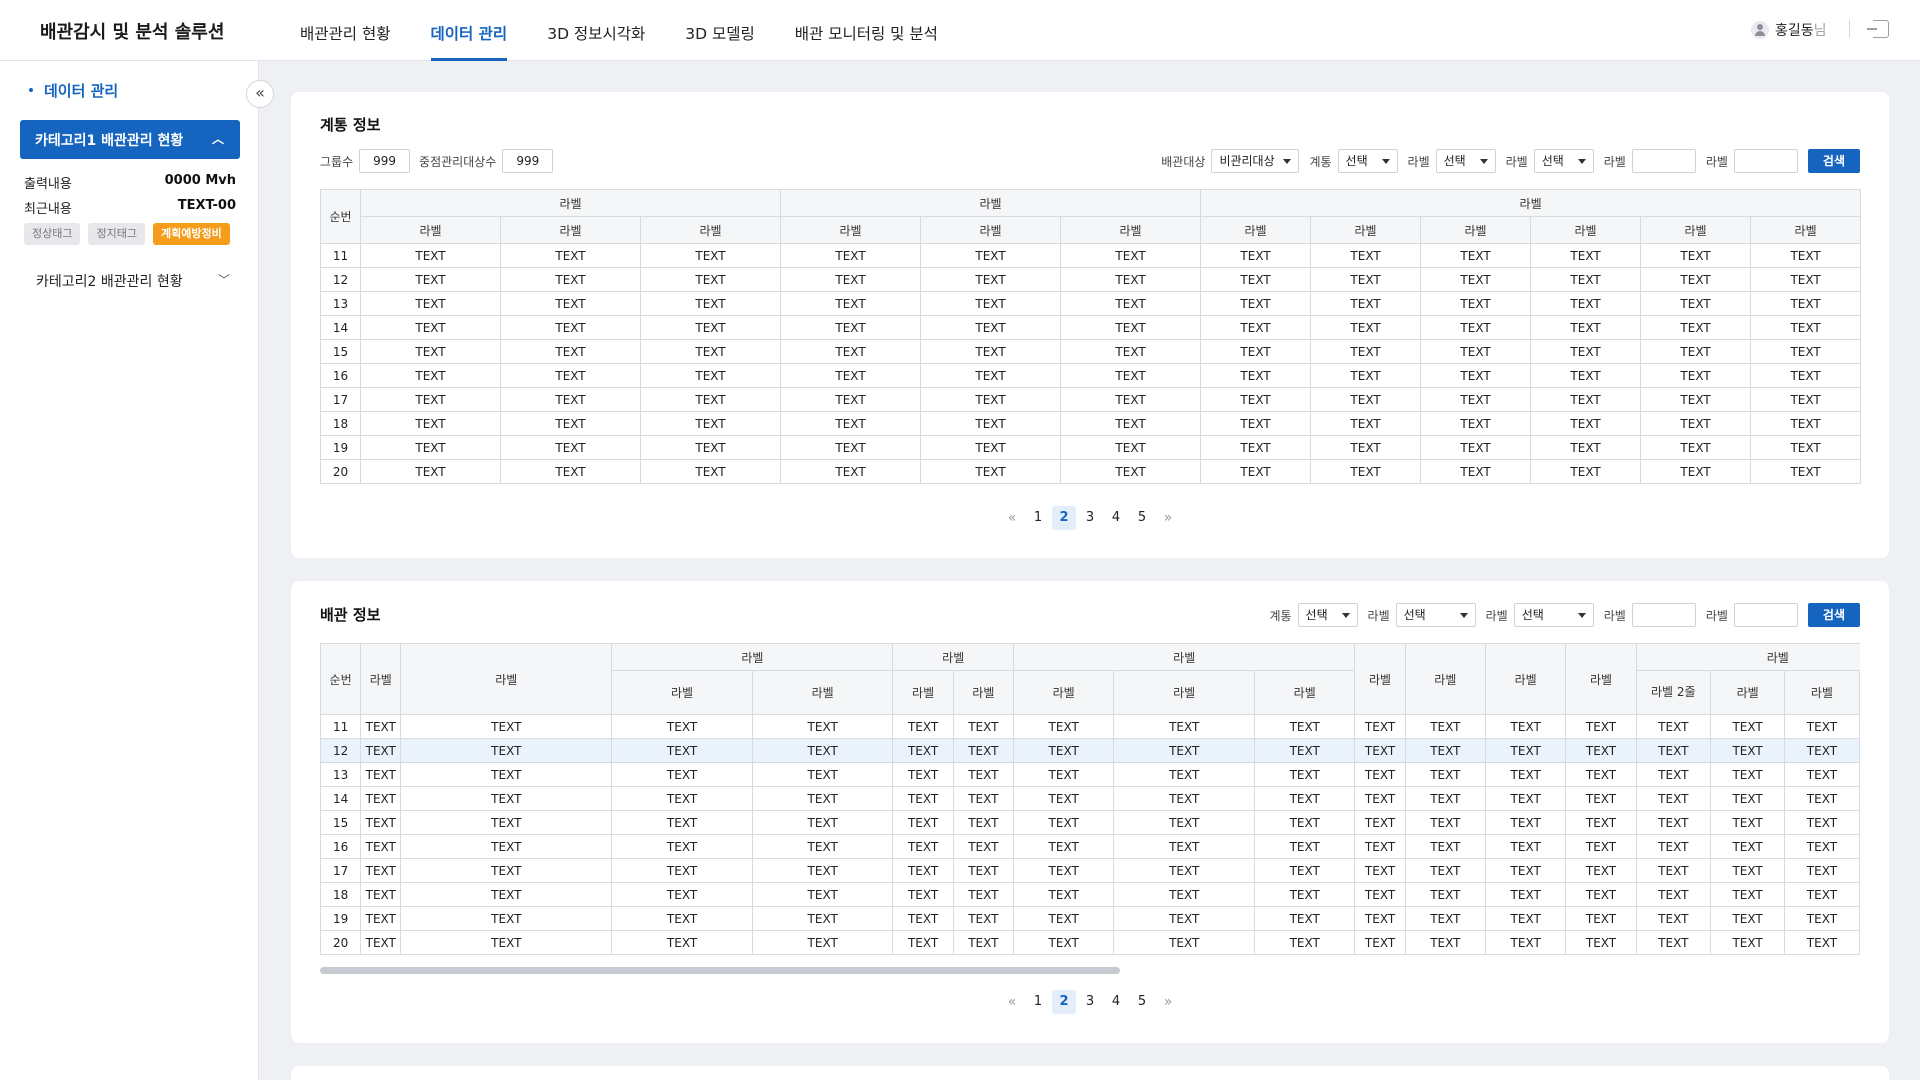 The image size is (1920, 1080). Describe the element at coordinates (52, 234) in the screenshot. I see `tag-normal: 정상태그` at that location.